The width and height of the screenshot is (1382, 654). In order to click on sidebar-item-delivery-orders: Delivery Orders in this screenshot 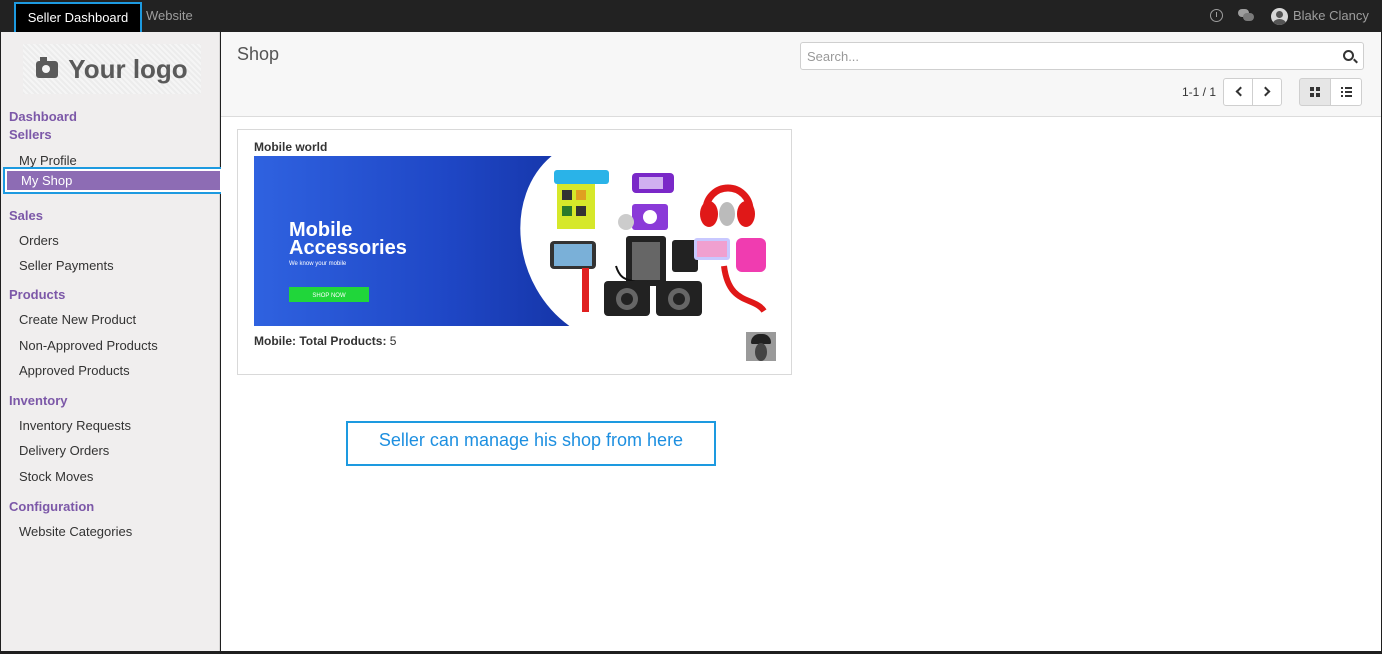, I will do `click(64, 450)`.